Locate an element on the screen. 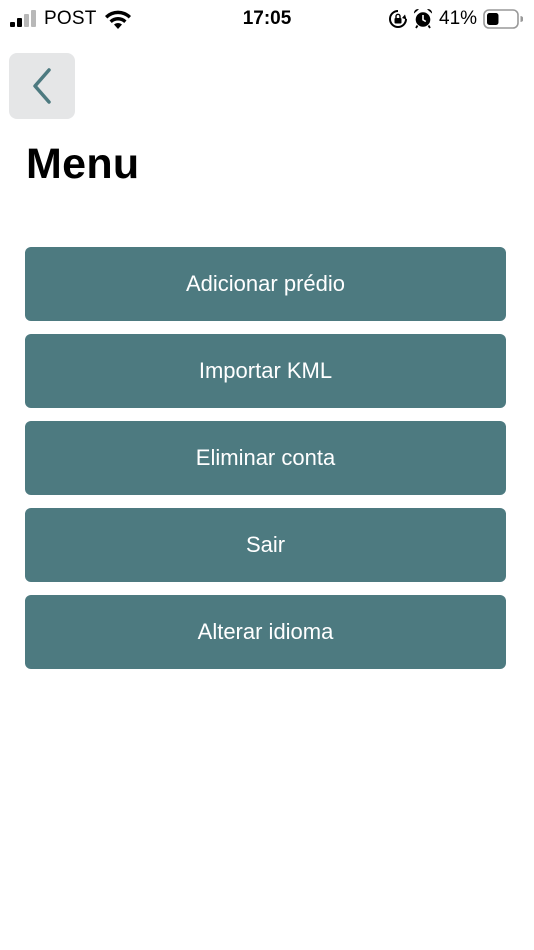 This screenshot has width=534, height=950. status-bar: POST 17:05 41% is located at coordinates (267, 20).